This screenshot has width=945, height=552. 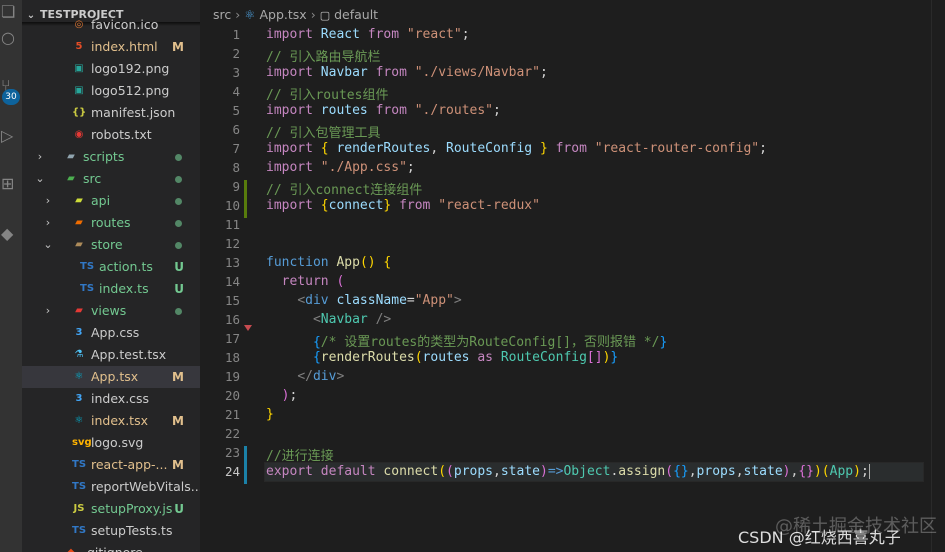 I want to click on robots-icon: ◉, so click(x=79, y=134).